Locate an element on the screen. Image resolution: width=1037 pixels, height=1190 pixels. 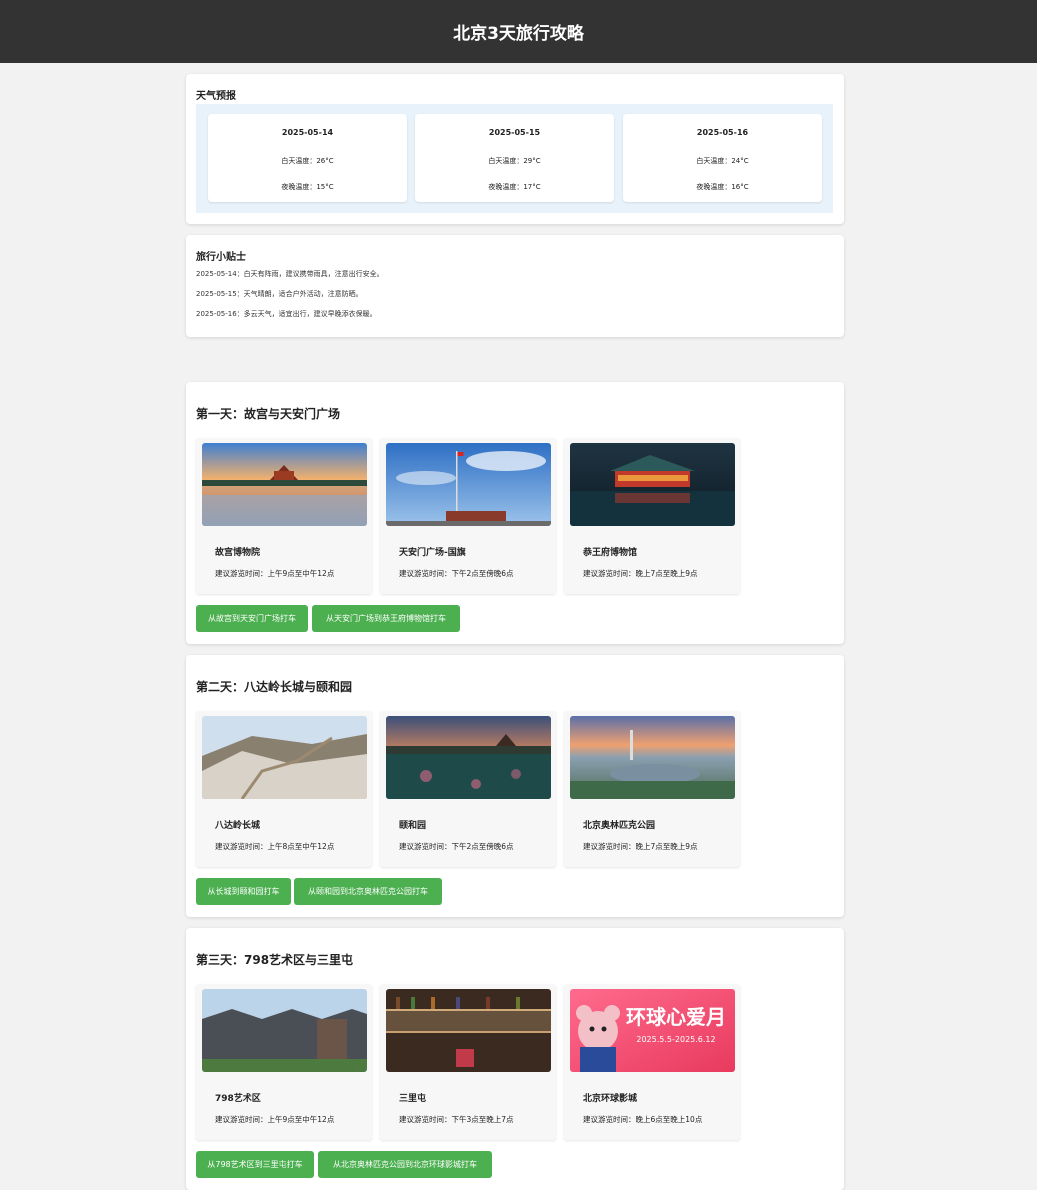
day-temperature: 白天温度：29°C is located at coordinates (514, 161).